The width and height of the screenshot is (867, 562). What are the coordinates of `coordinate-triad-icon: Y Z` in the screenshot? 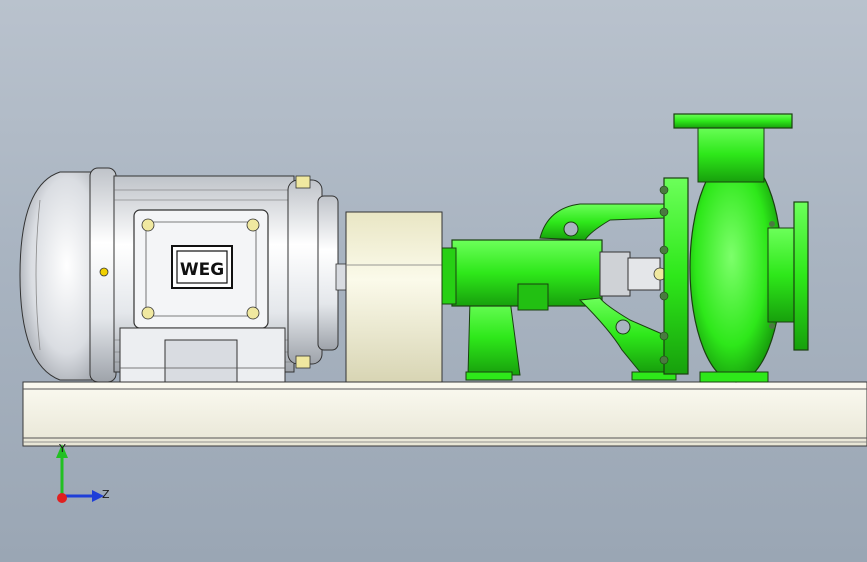 It's located at (83, 472).